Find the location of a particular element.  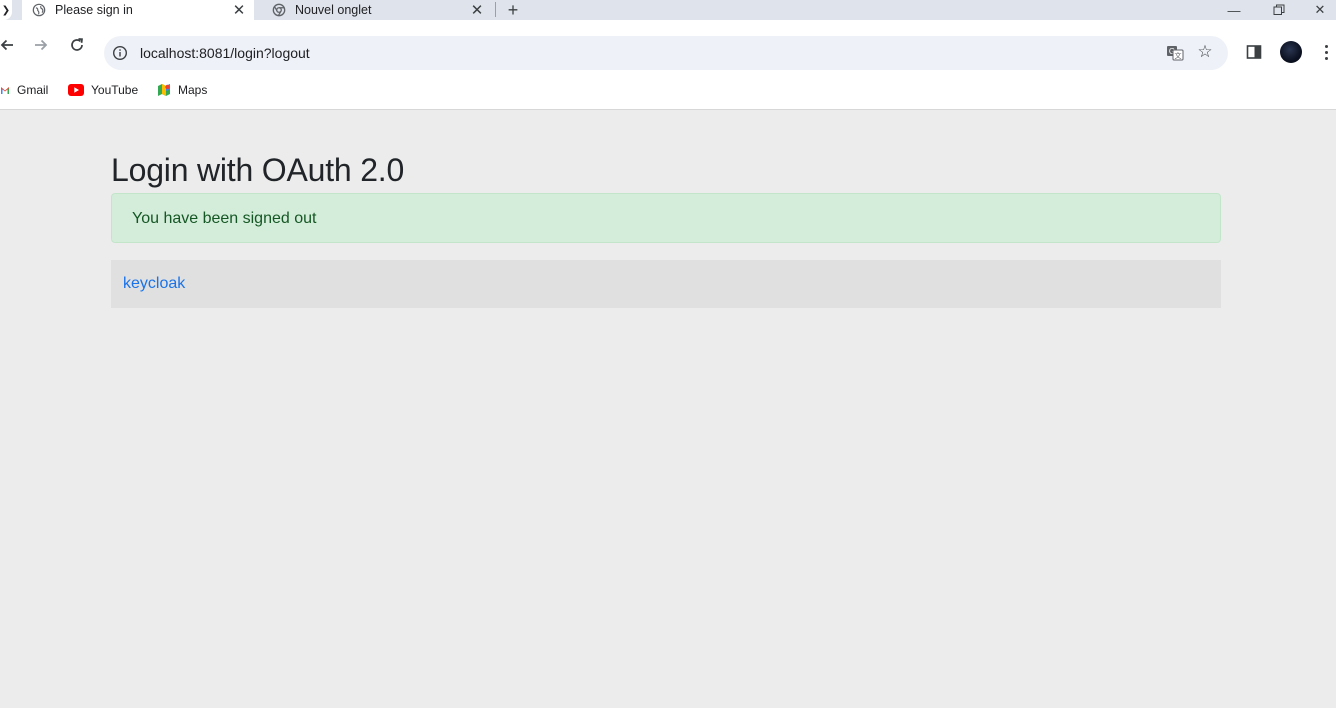

address-bar: localhost:8081/login?logout G 文 ☆ is located at coordinates (666, 53).